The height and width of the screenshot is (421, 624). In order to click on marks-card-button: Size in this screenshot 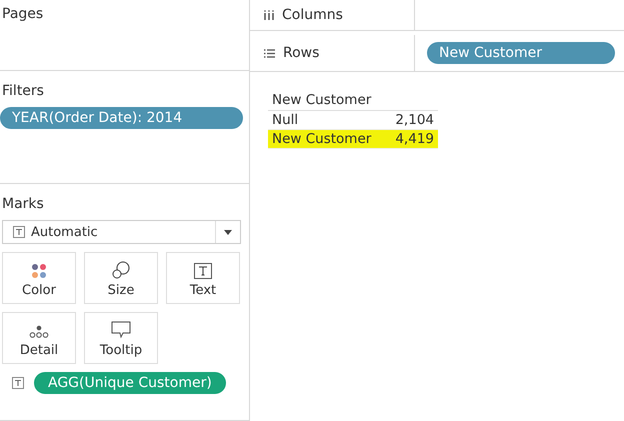, I will do `click(121, 278)`.